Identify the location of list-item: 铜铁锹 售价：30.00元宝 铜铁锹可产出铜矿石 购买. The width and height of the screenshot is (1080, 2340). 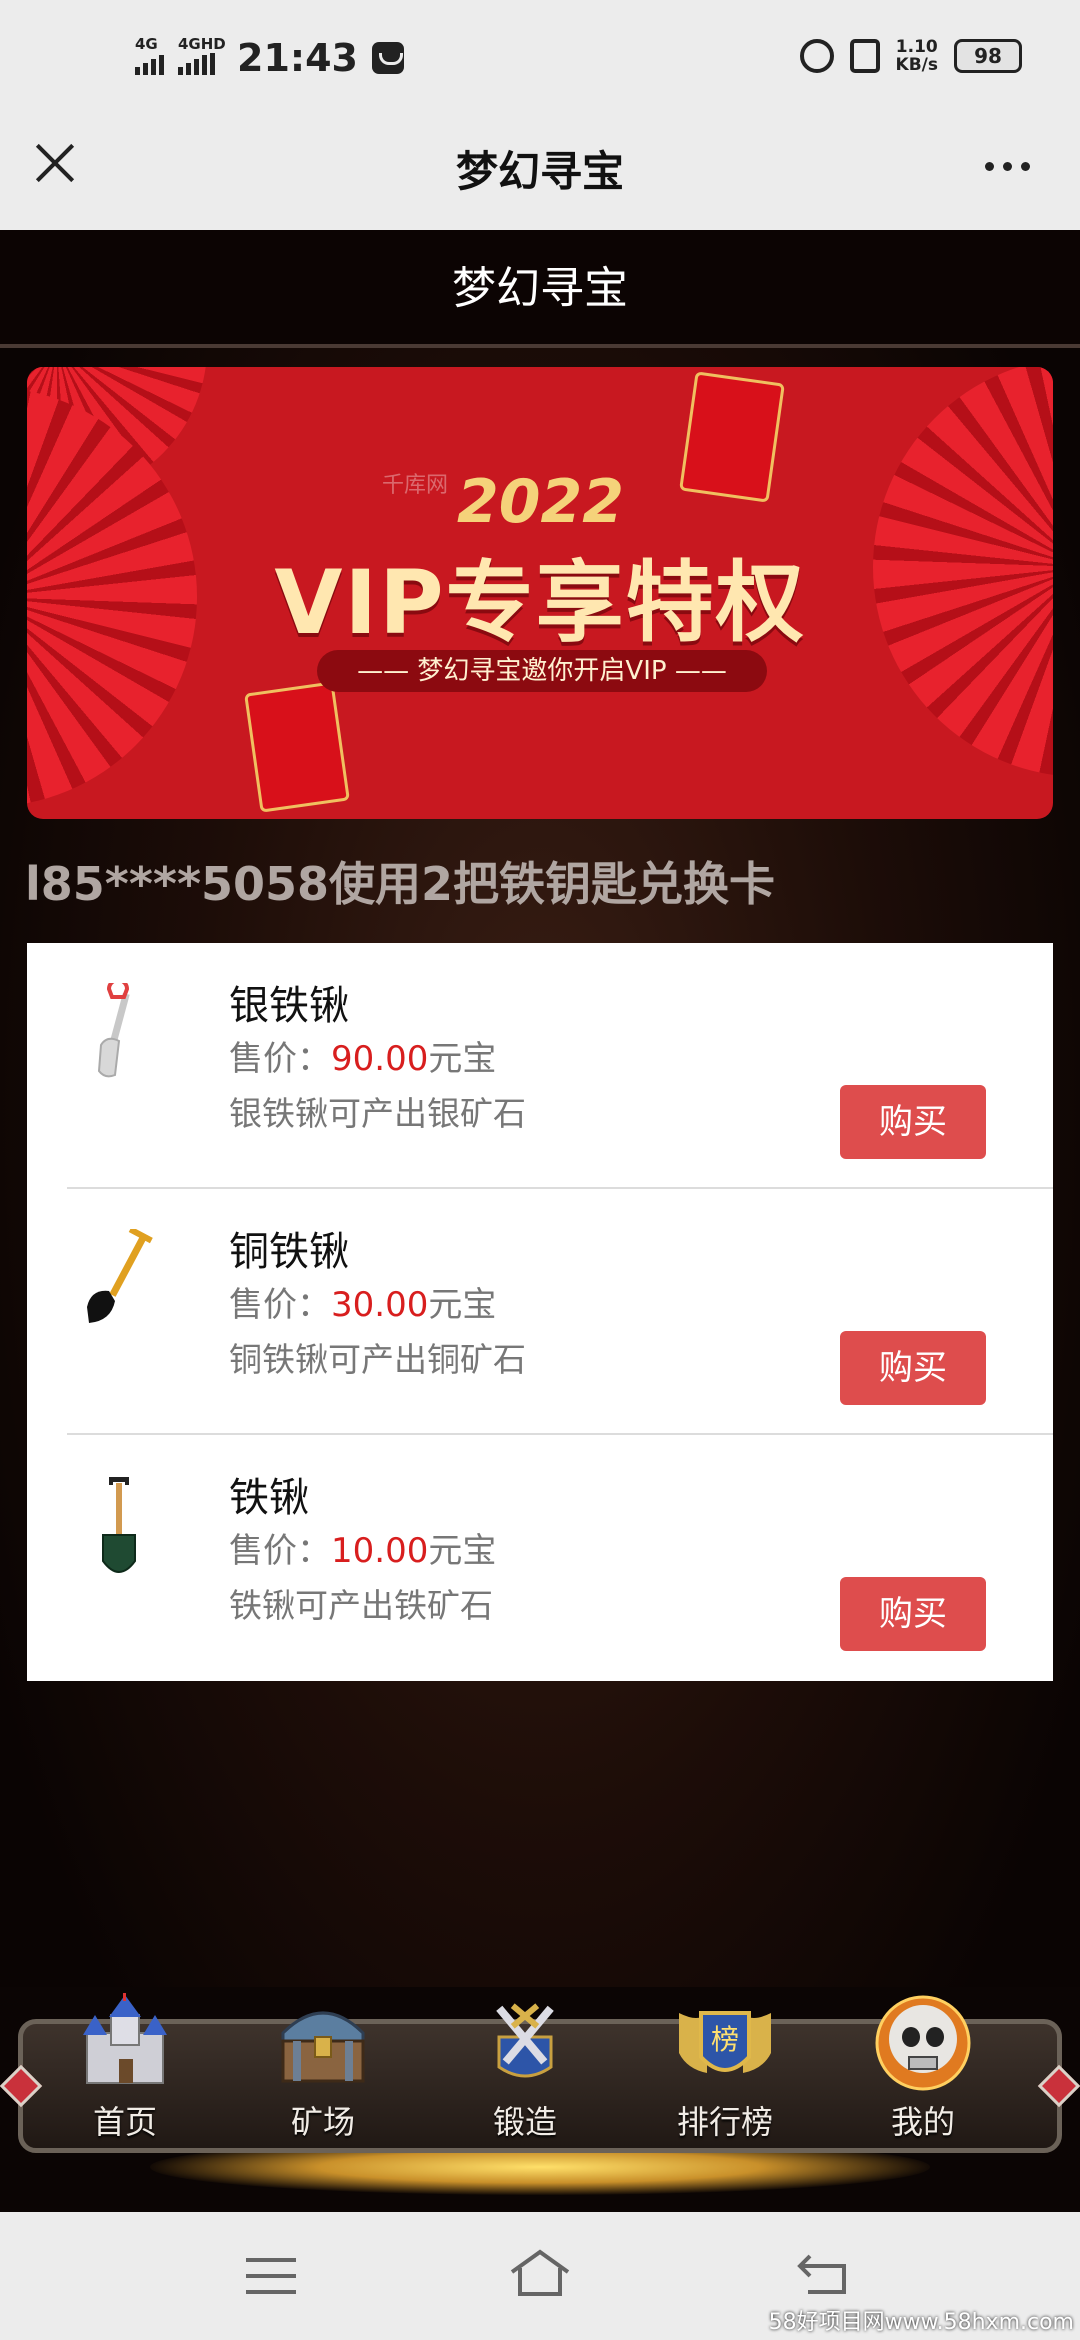
(560, 1312).